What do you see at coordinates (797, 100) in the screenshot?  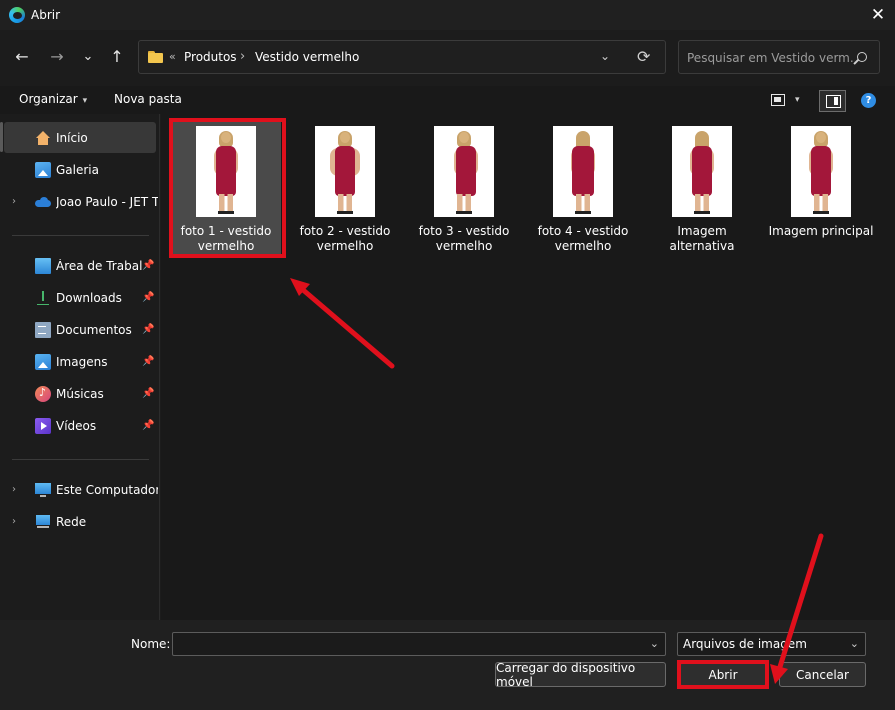 I see `view-options-chevron-icon: ▾` at bounding box center [797, 100].